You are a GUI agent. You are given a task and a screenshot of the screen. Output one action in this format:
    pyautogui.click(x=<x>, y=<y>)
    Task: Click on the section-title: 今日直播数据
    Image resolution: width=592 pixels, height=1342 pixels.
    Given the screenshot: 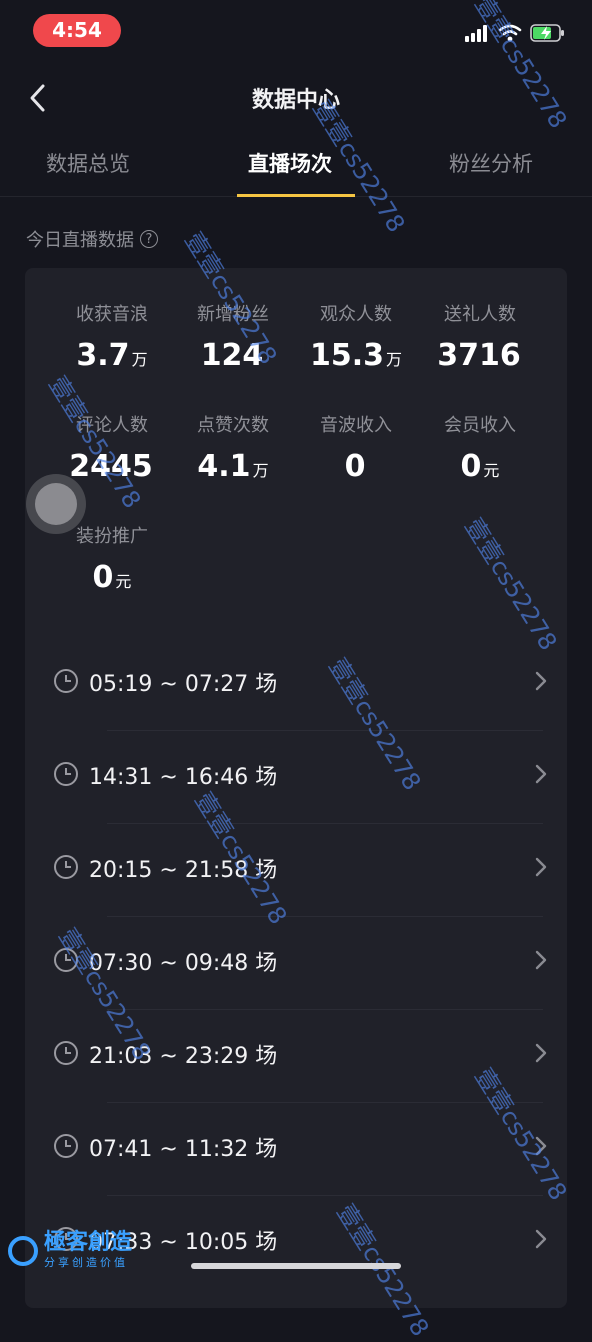 What is the action you would take?
    pyautogui.click(x=80, y=240)
    